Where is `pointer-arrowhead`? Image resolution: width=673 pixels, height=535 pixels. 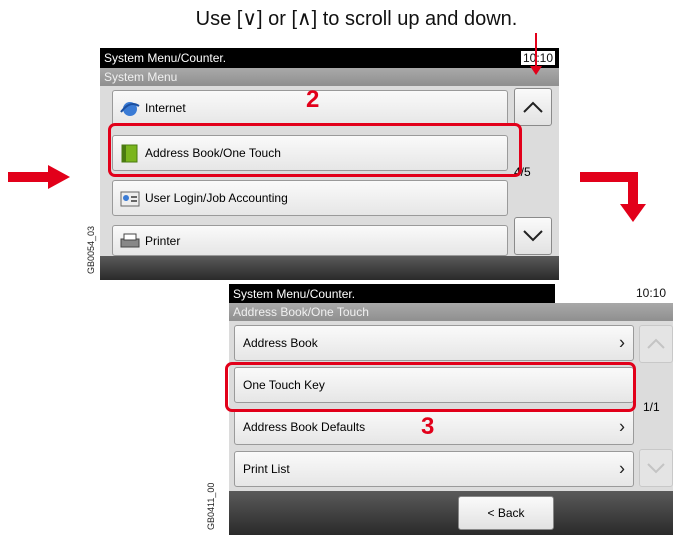 pointer-arrowhead is located at coordinates (536, 70).